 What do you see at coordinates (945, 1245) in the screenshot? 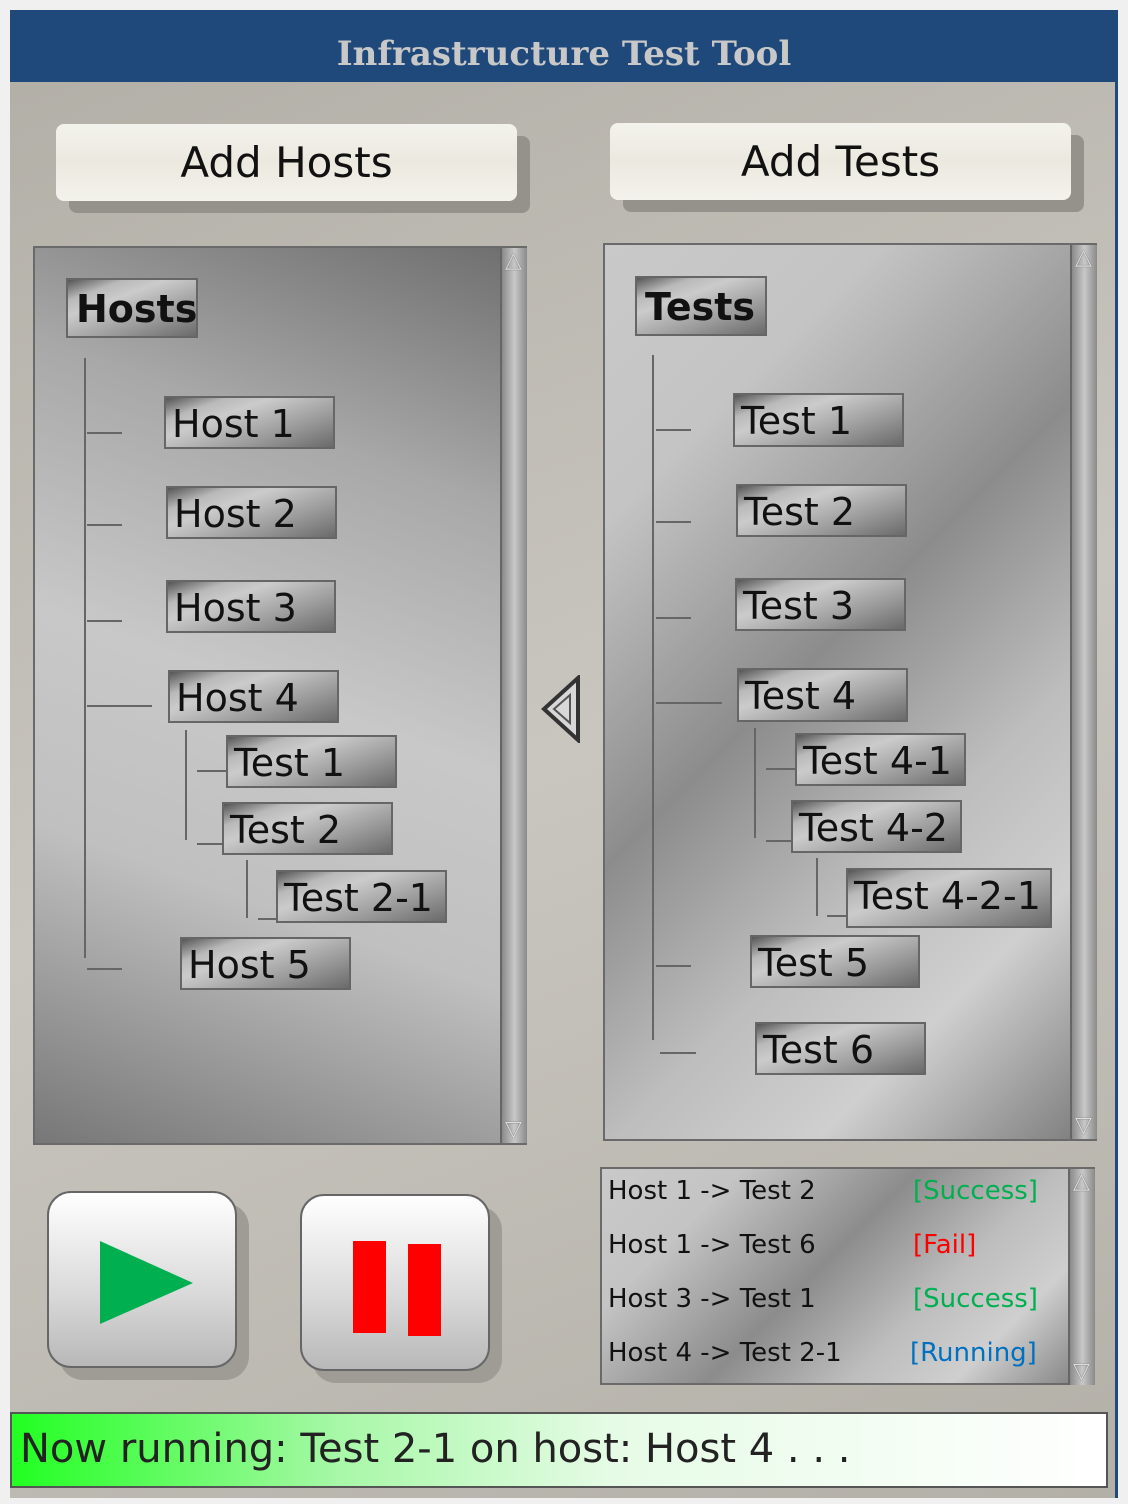
I see `log-status: [Fail]` at bounding box center [945, 1245].